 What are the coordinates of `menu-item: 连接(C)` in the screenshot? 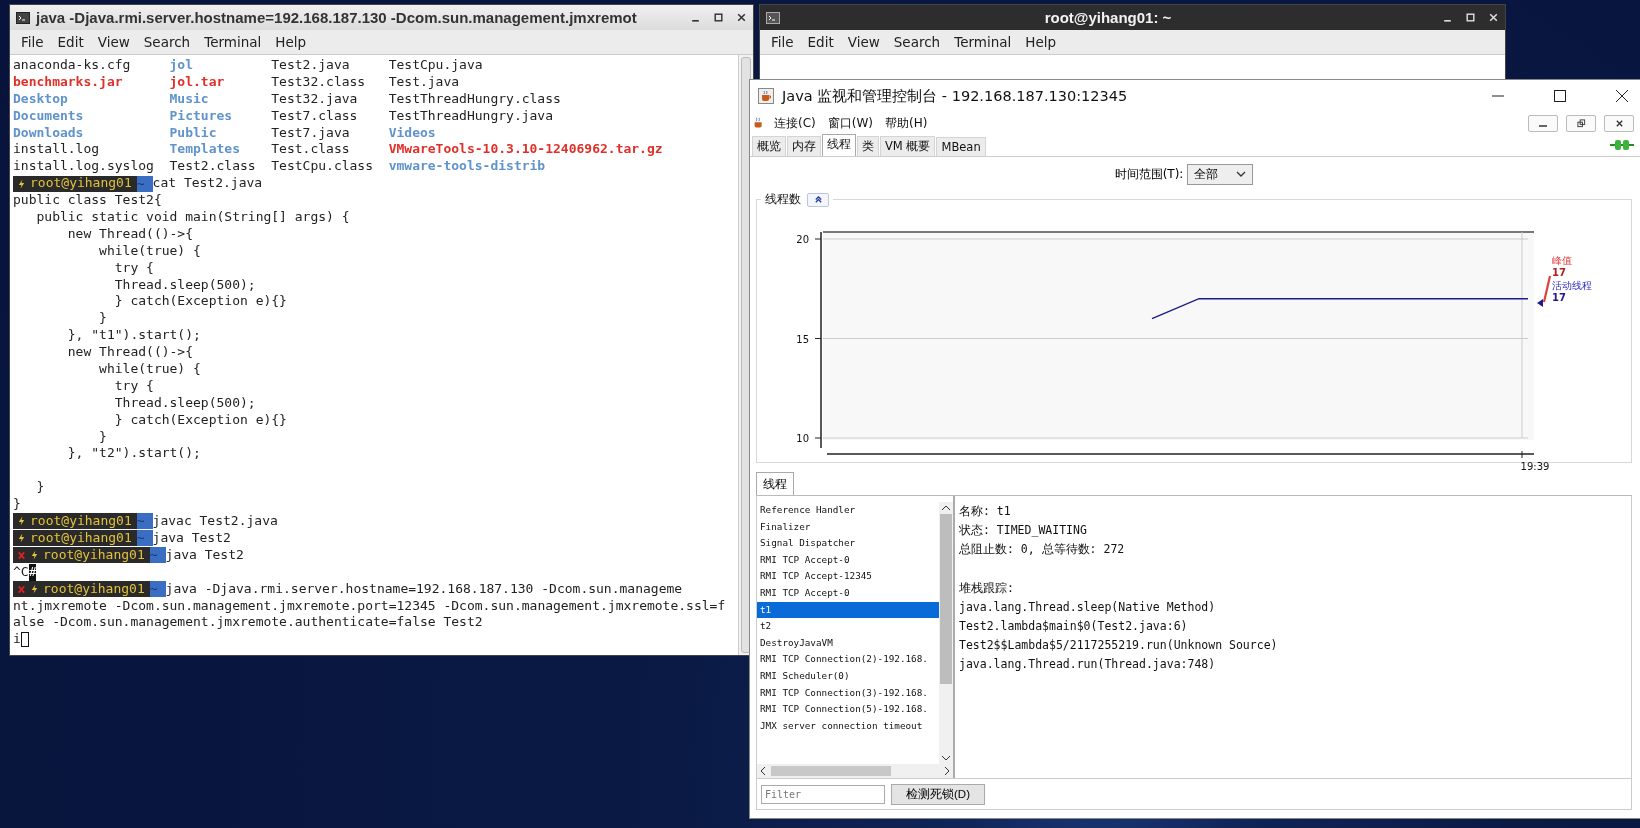 It's located at (795, 123).